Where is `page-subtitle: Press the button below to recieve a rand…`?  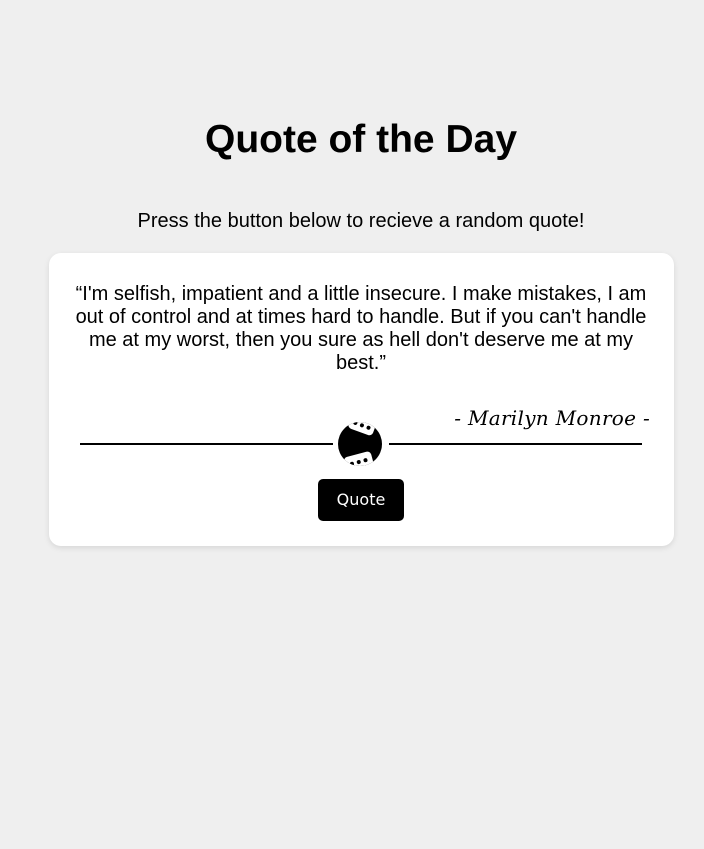 page-subtitle: Press the button below to recieve a rand… is located at coordinates (361, 221).